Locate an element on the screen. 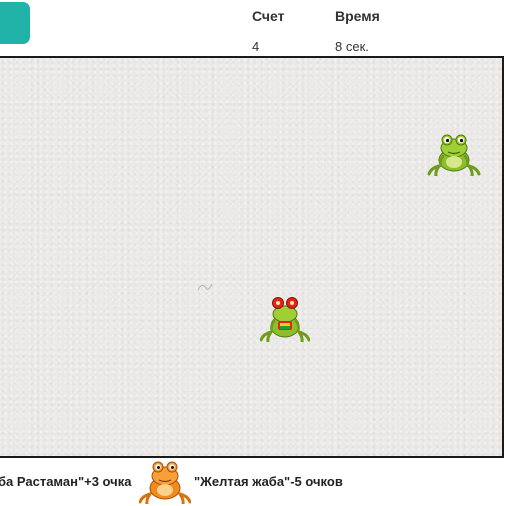 The width and height of the screenshot is (506, 506). time-value: 8 сек. is located at coordinates (352, 46).